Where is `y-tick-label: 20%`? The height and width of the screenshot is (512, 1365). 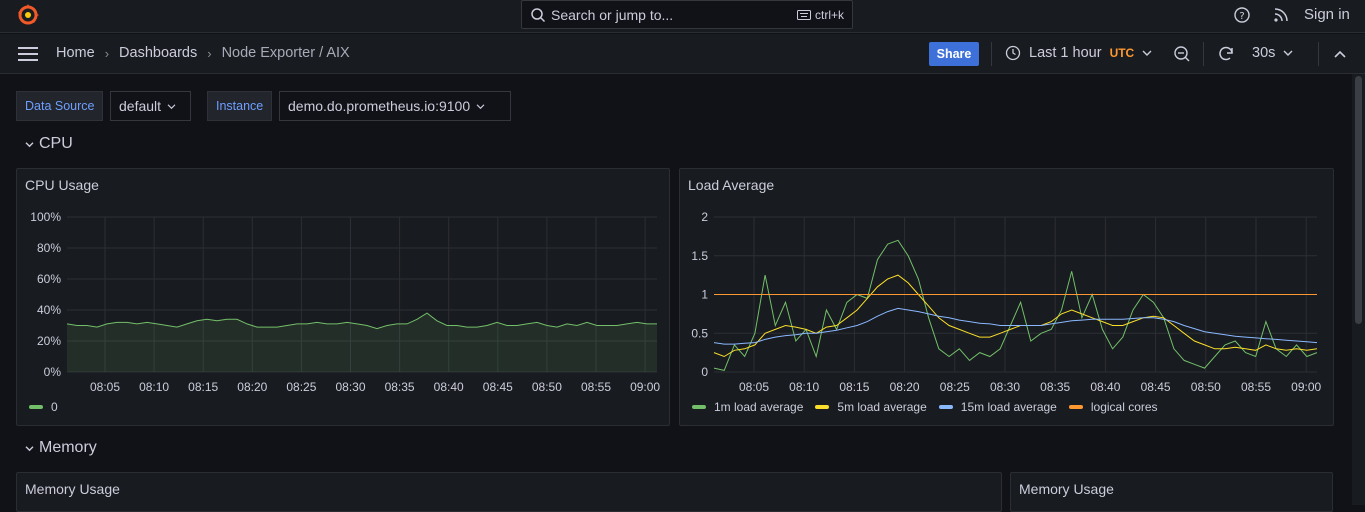
y-tick-label: 20% is located at coordinates (49, 341).